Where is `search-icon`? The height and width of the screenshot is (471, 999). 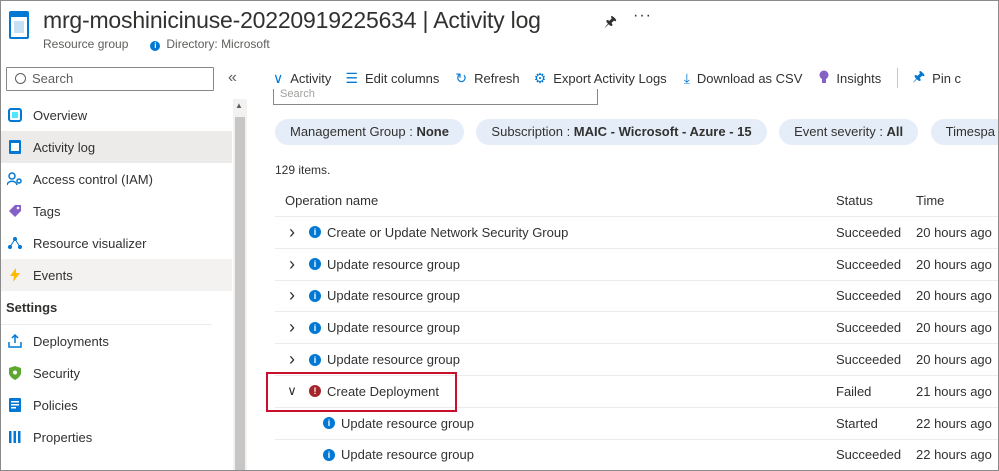
search-icon is located at coordinates (20, 78).